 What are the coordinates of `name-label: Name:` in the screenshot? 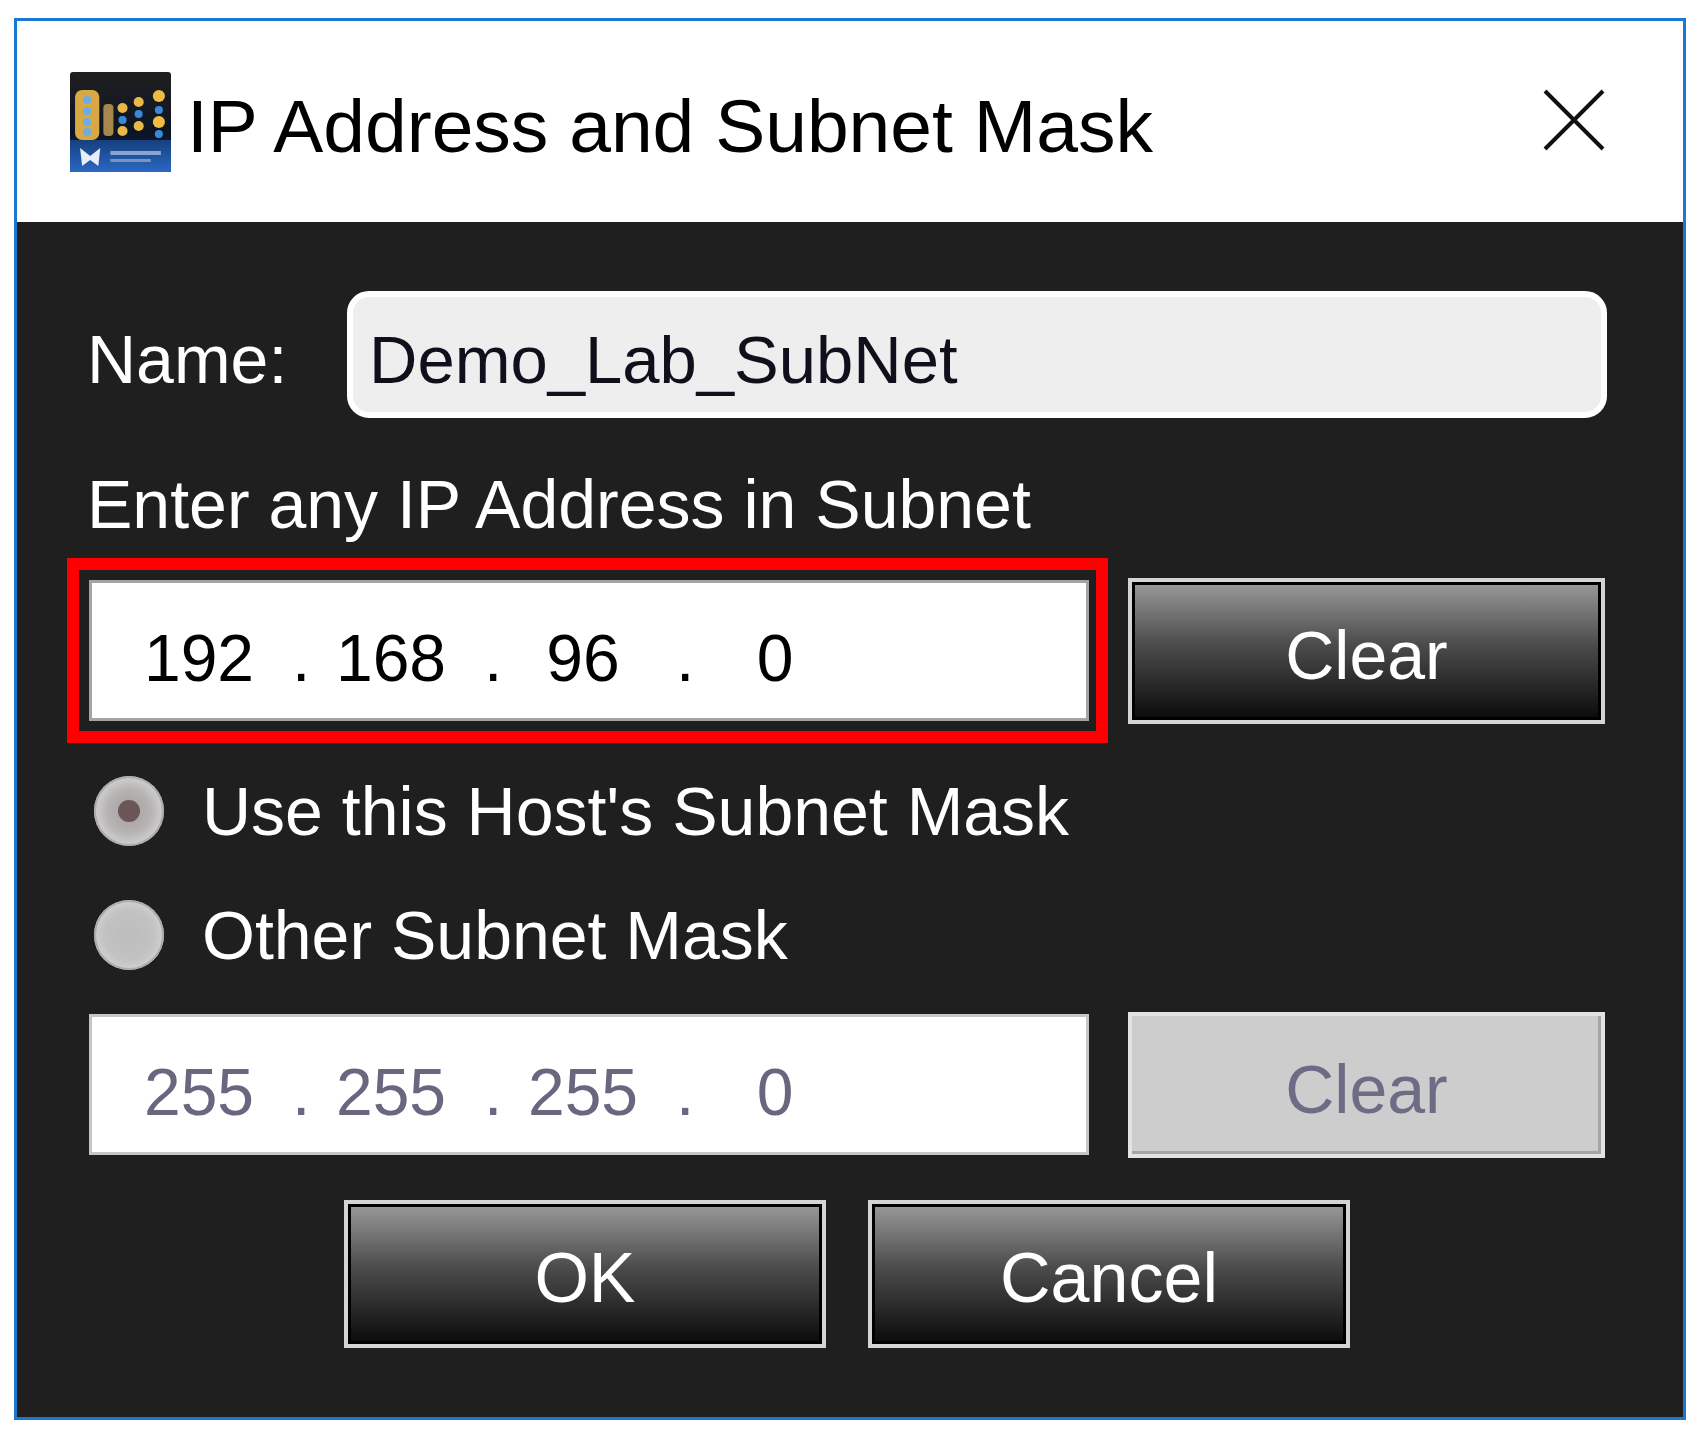 It's located at (187, 358).